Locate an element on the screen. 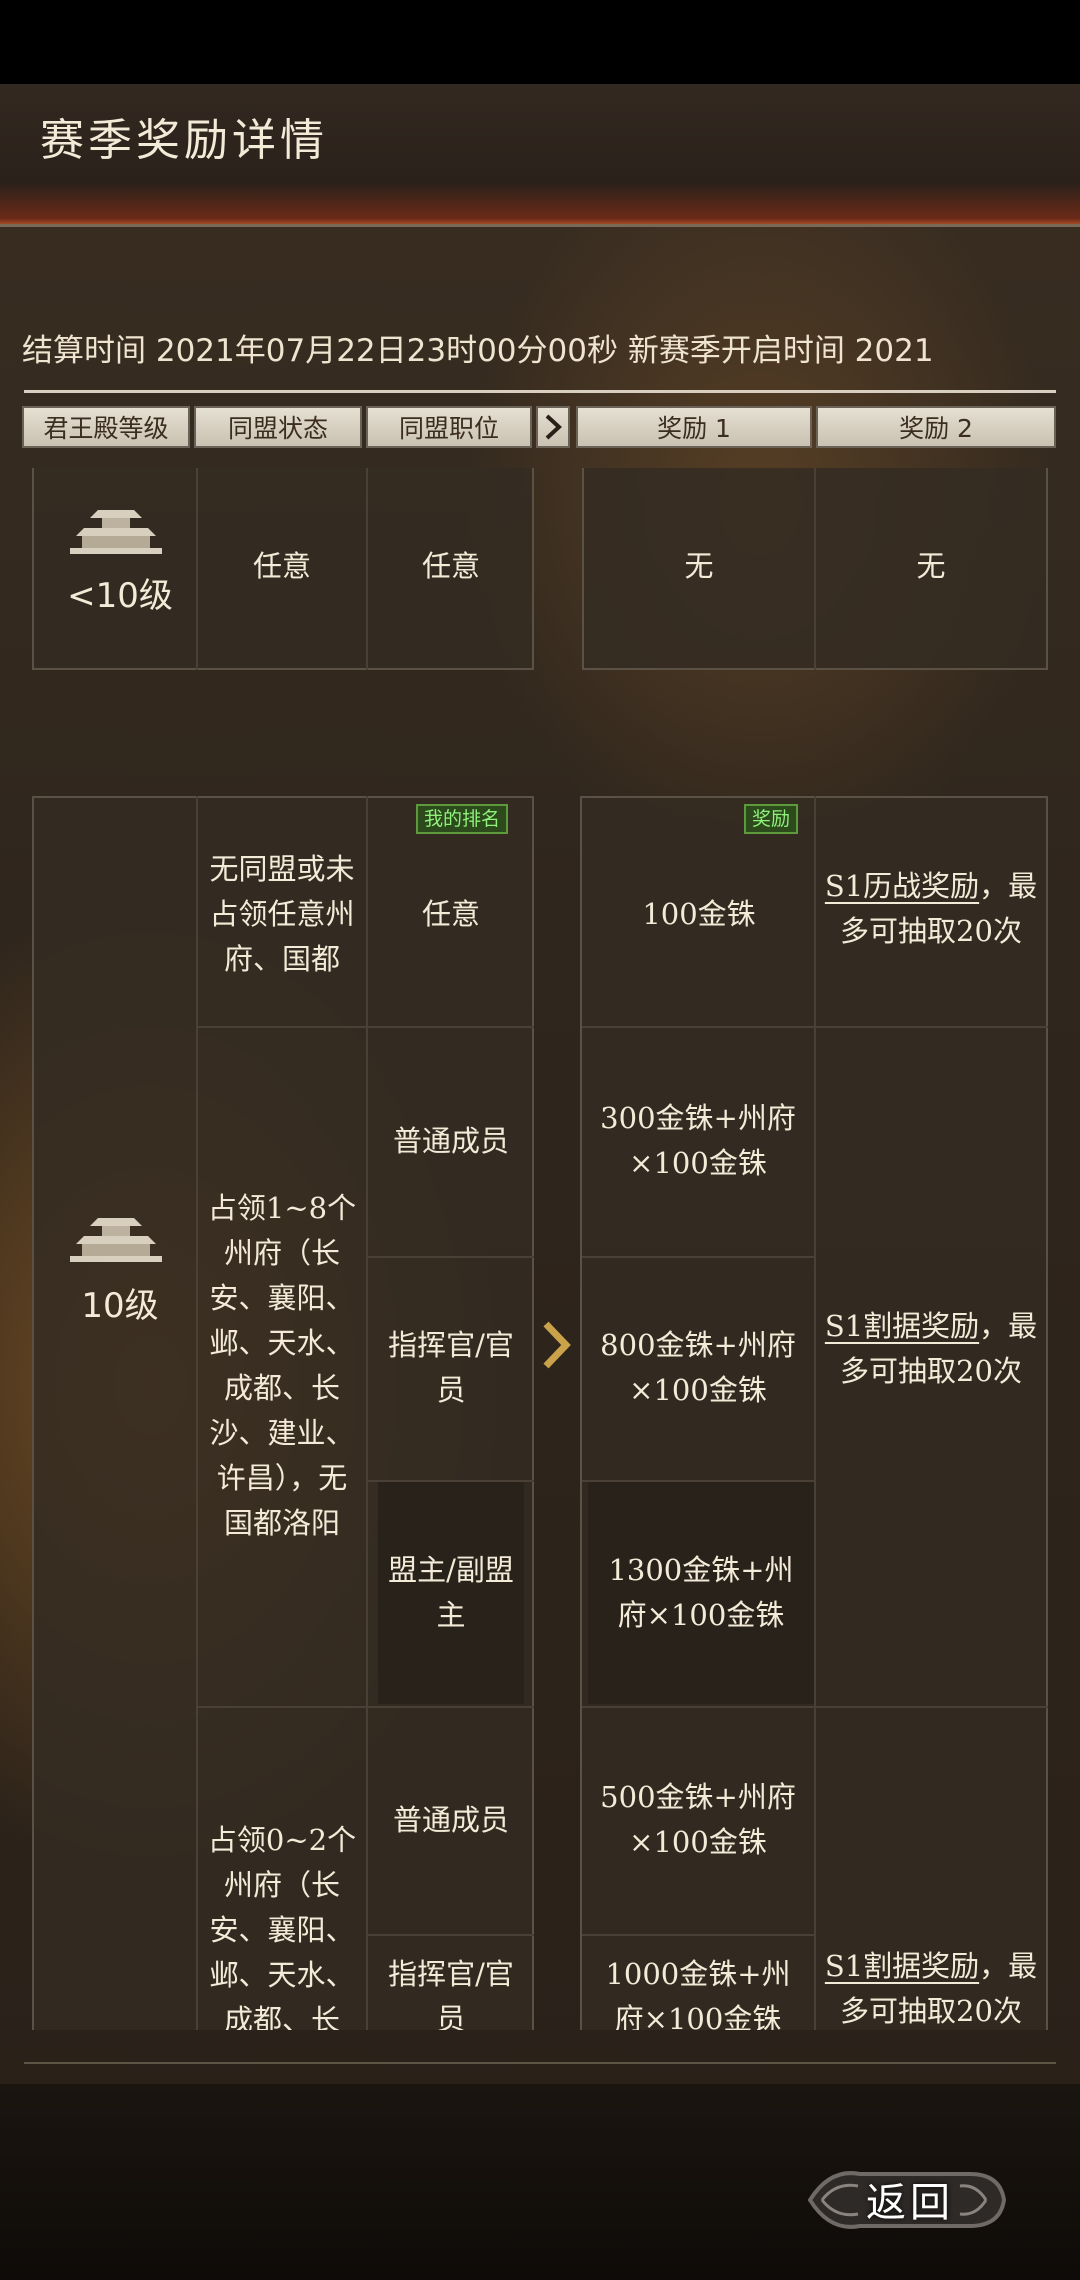 The image size is (1080, 2280). column-palace-level: 君王殿等级 is located at coordinates (106, 427).